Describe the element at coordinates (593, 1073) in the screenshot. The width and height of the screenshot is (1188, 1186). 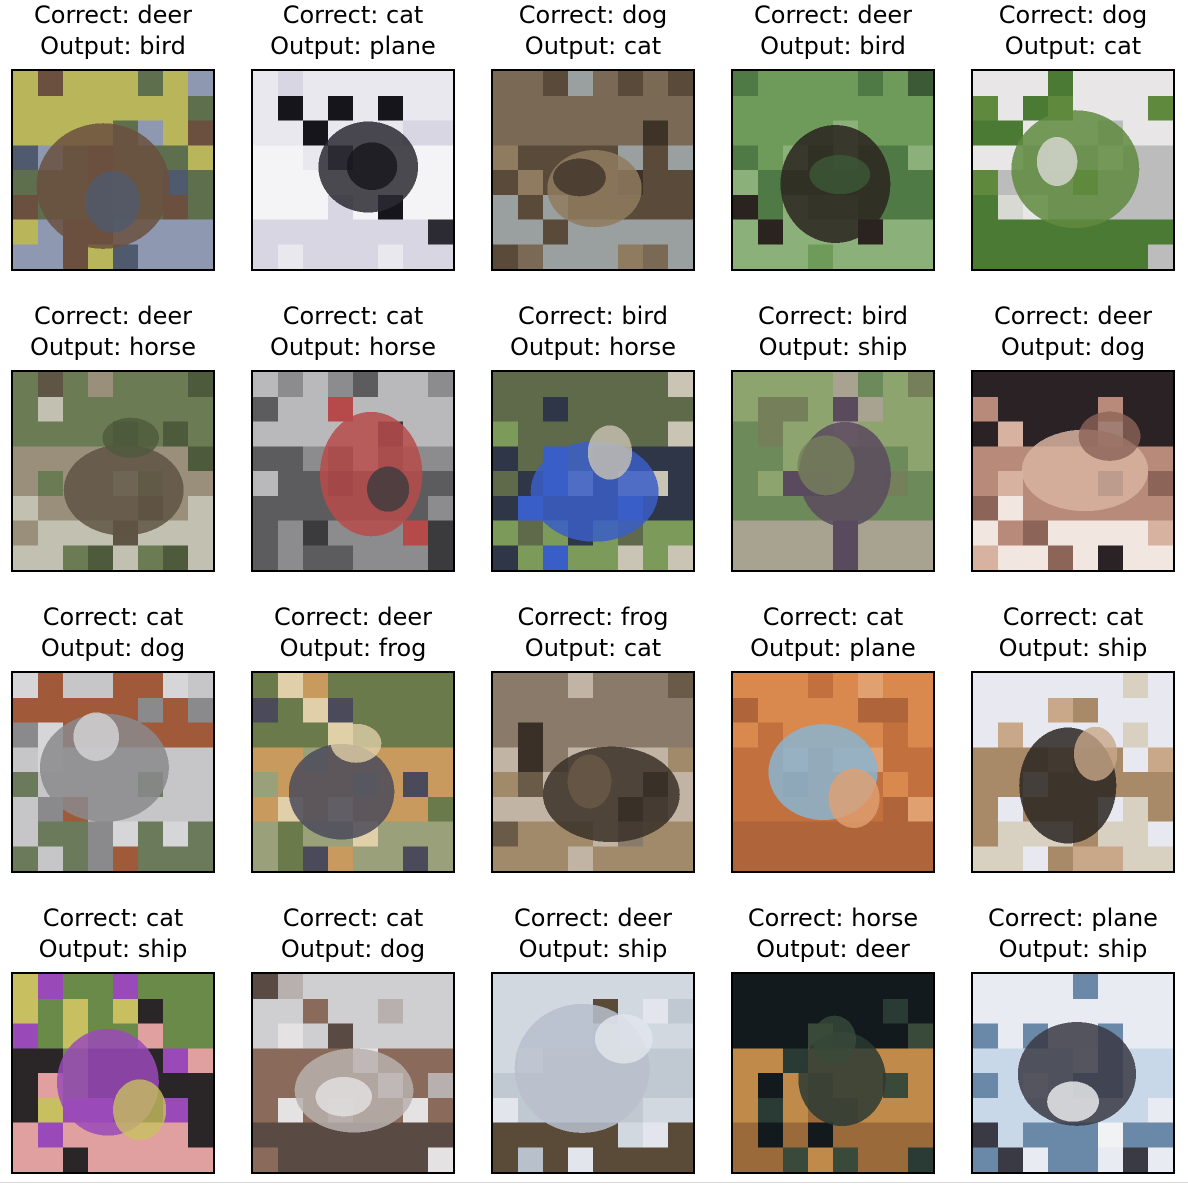
I see `image-thumbnail-deer-in-snow` at that location.